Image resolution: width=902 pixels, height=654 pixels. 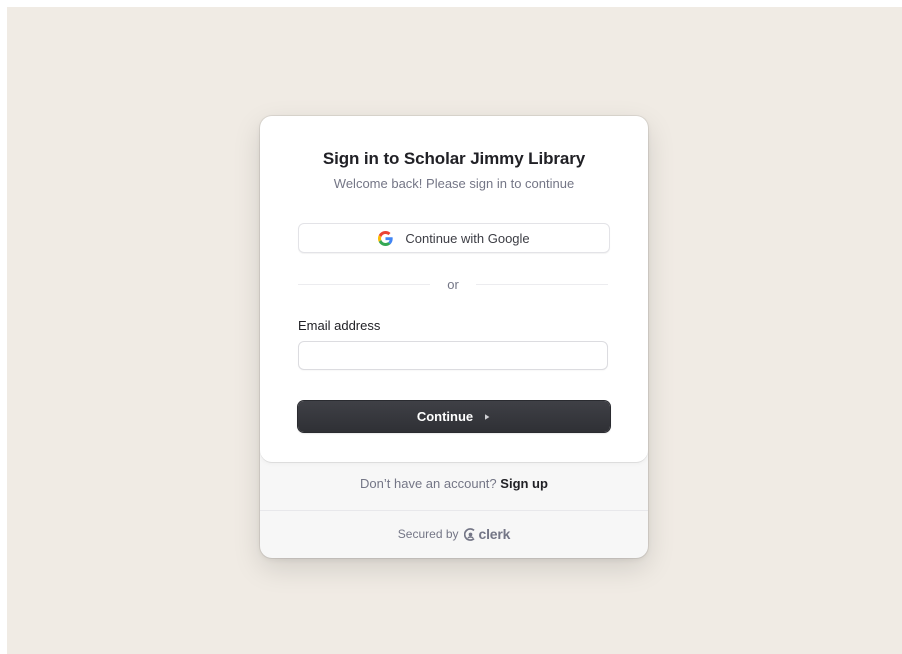 I want to click on continue-button: Continue, so click(x=454, y=416).